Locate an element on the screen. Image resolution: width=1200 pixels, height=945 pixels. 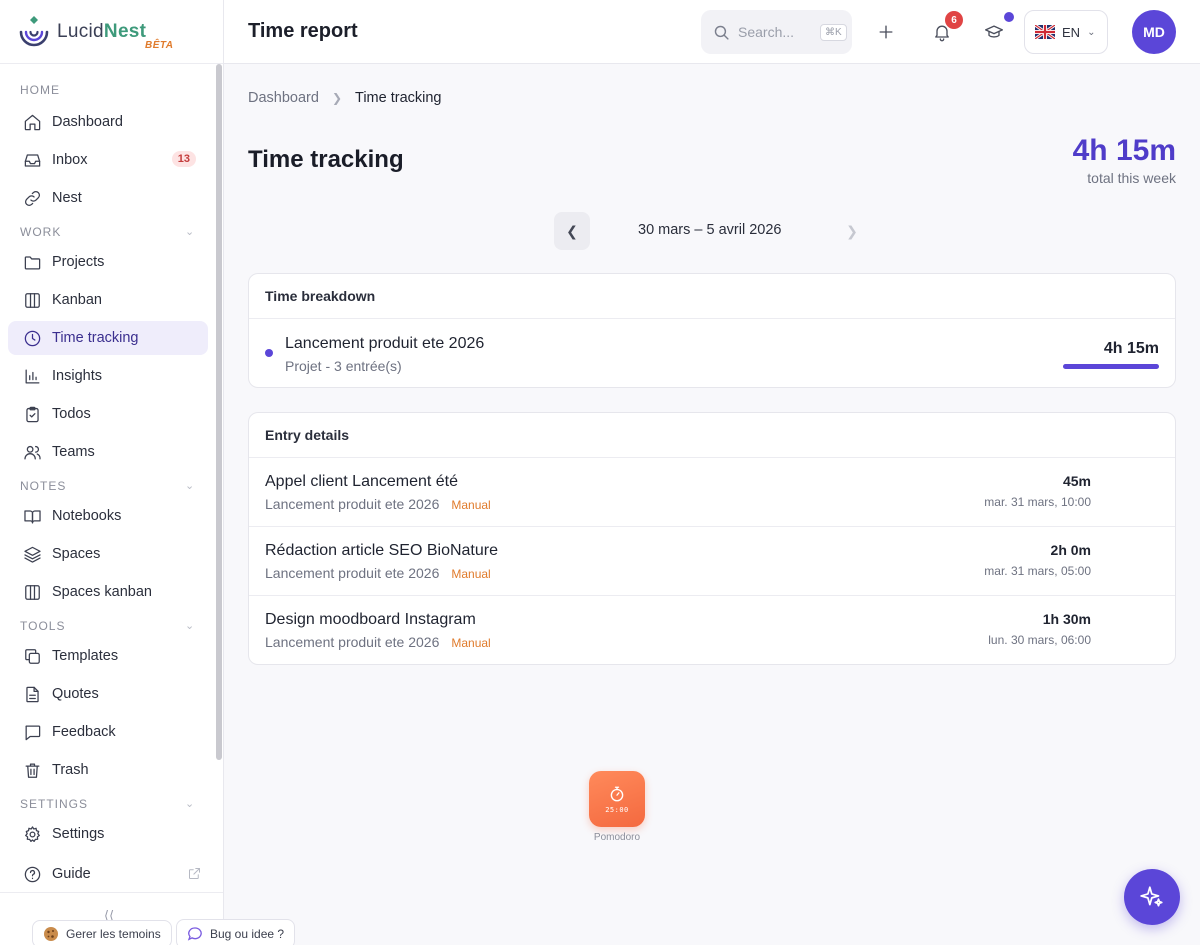
sidebar-item-label: Spaces kanban is located at coordinates (102, 592).